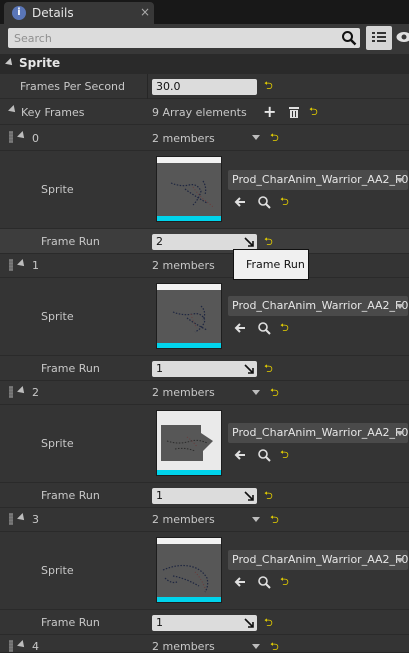 The height and width of the screenshot is (653, 409). What do you see at coordinates (35, 392) in the screenshot?
I see `element-index: 2` at bounding box center [35, 392].